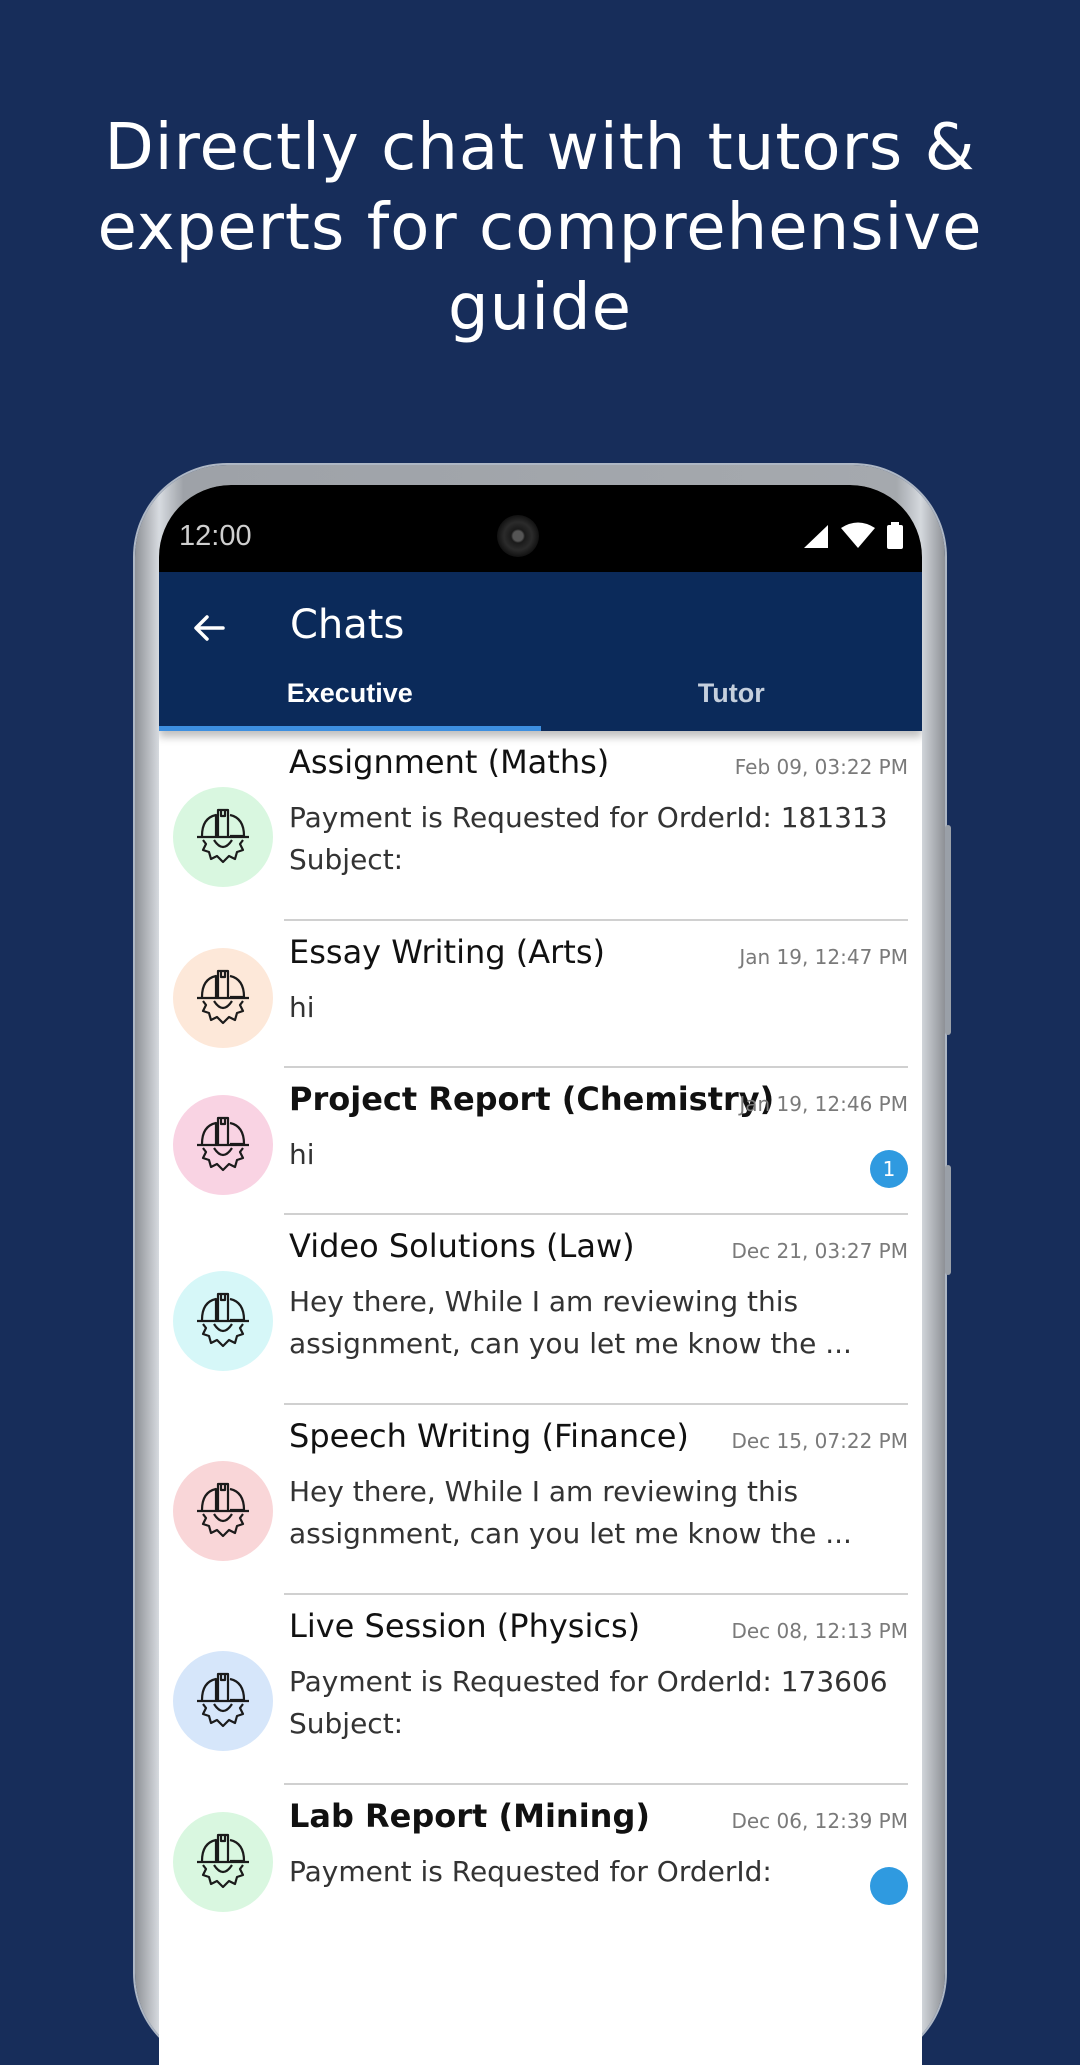 This screenshot has width=1080, height=2065. What do you see at coordinates (816, 536) in the screenshot?
I see `signal-icon` at bounding box center [816, 536].